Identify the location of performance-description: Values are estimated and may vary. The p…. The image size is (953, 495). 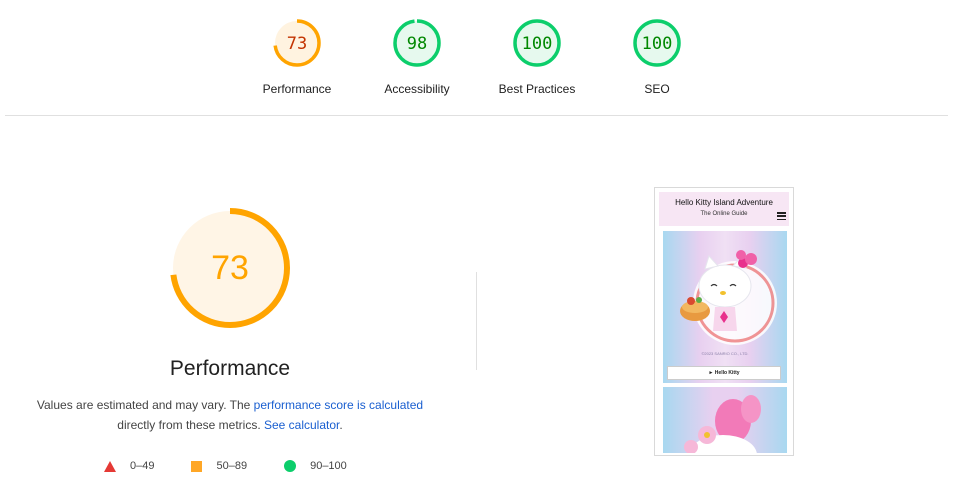
(230, 415).